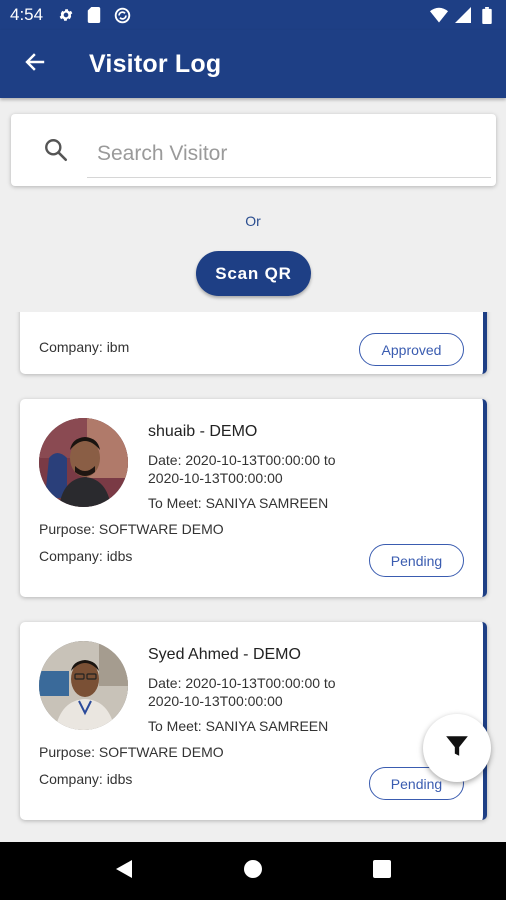 This screenshot has height=900, width=506. What do you see at coordinates (253, 221) in the screenshot?
I see `or-label: Or` at bounding box center [253, 221].